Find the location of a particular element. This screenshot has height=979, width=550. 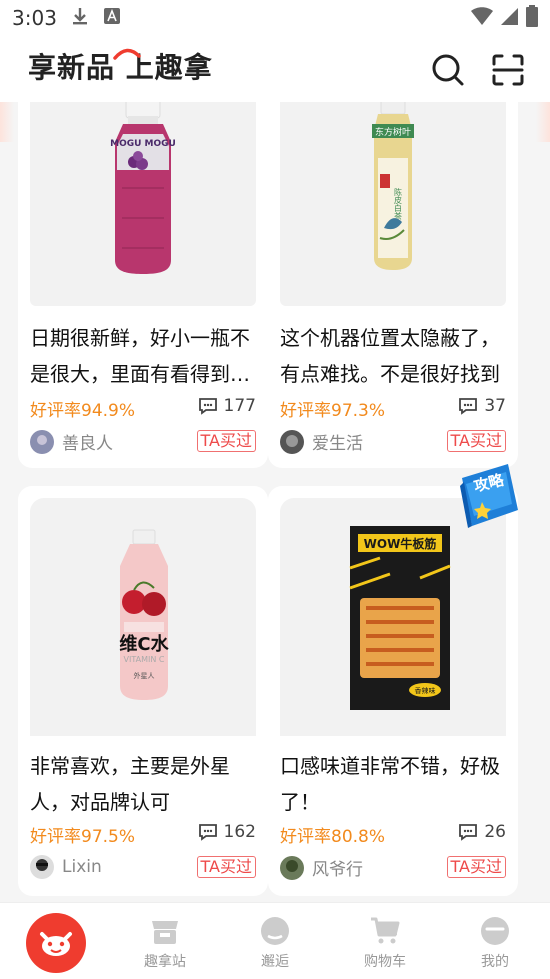

tab-label: 我的 is located at coordinates (495, 962).